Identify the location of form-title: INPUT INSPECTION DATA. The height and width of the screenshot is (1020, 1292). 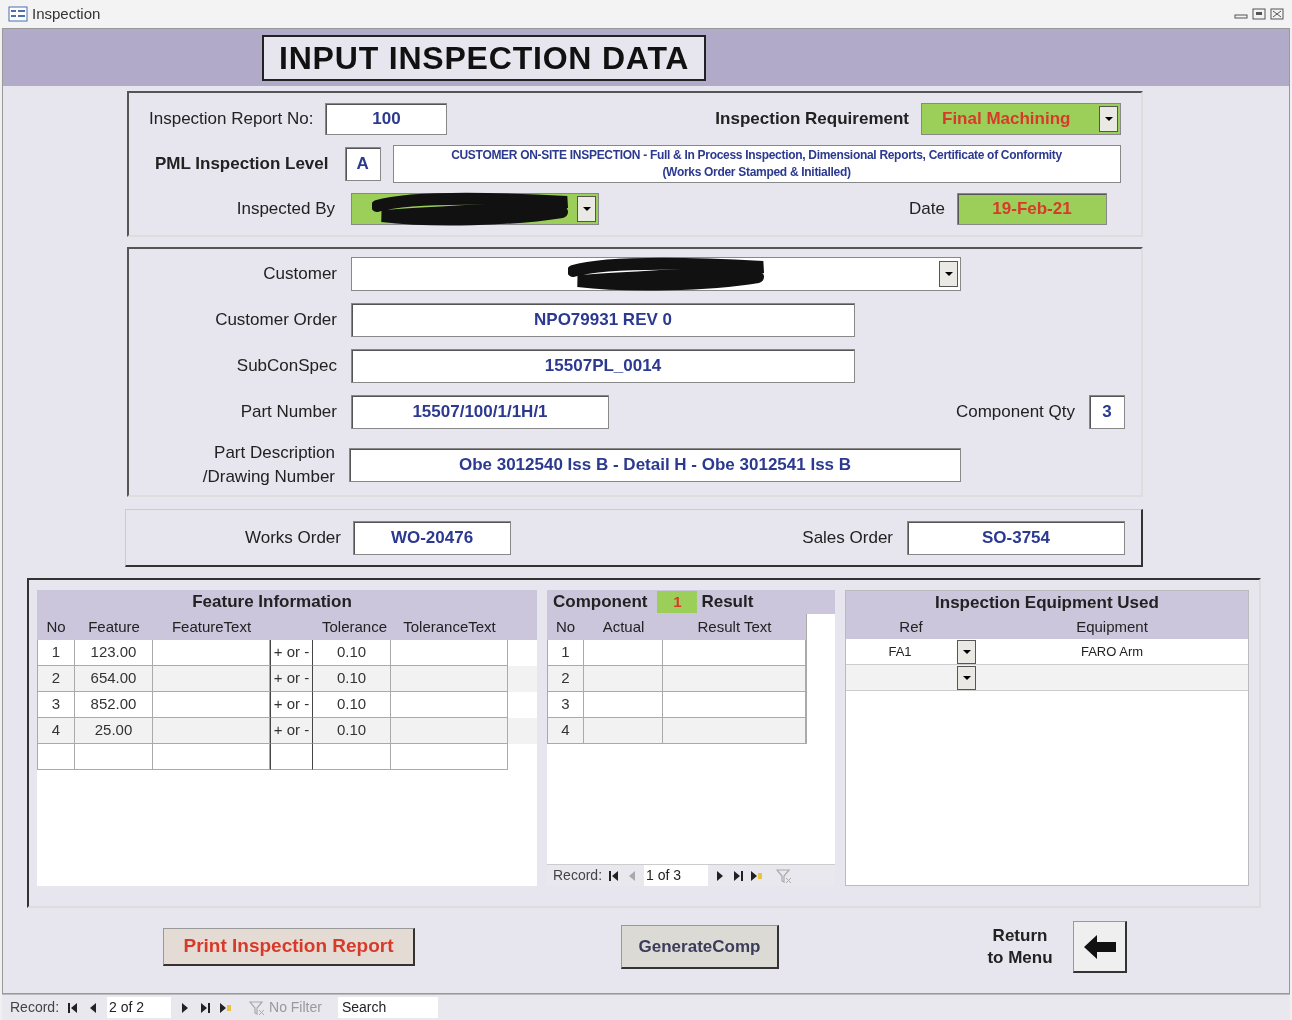
(484, 57).